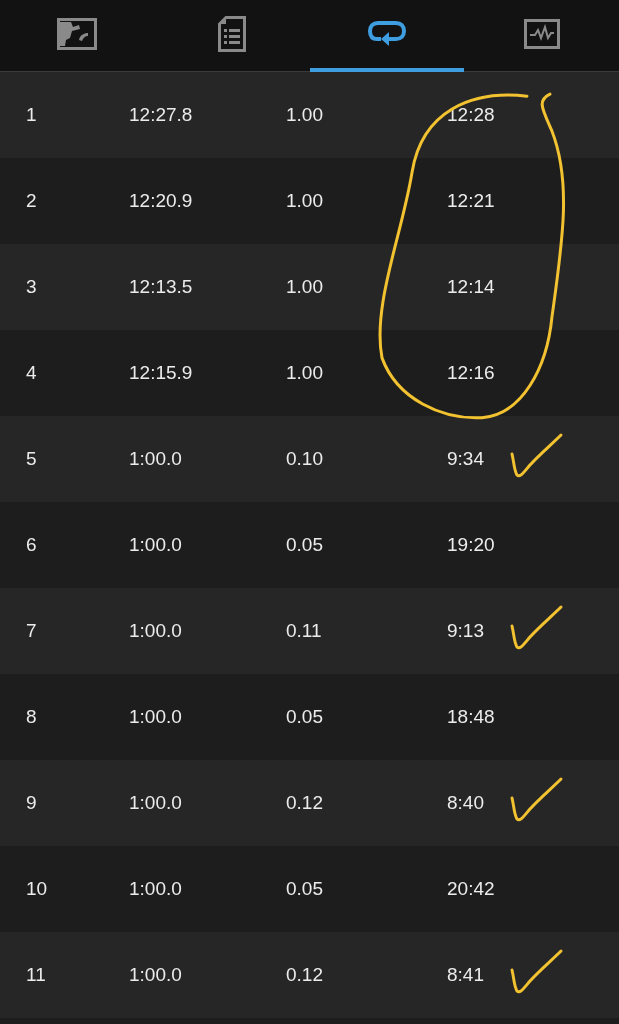 The image size is (619, 1024). Describe the element at coordinates (31, 631) in the screenshot. I see `table-cell: 7` at that location.